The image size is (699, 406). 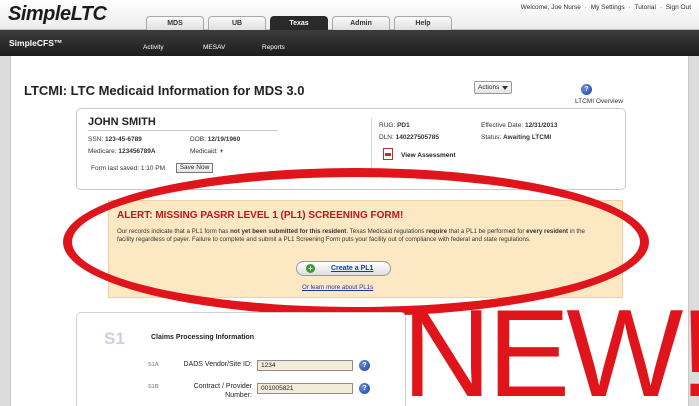 What do you see at coordinates (153, 47) in the screenshot?
I see `nav-activity: Activity` at bounding box center [153, 47].